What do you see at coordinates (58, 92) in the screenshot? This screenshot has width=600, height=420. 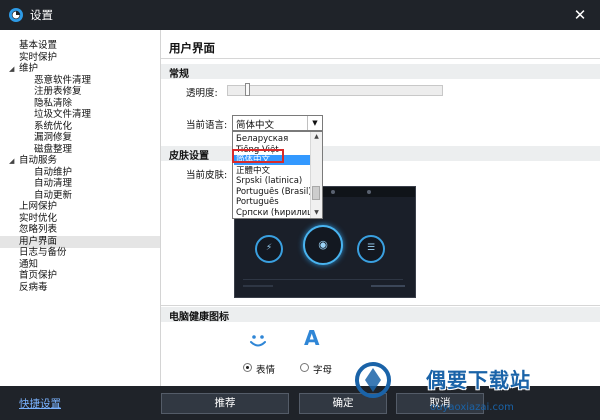 I see `sidebar-item: 注册表修复` at bounding box center [58, 92].